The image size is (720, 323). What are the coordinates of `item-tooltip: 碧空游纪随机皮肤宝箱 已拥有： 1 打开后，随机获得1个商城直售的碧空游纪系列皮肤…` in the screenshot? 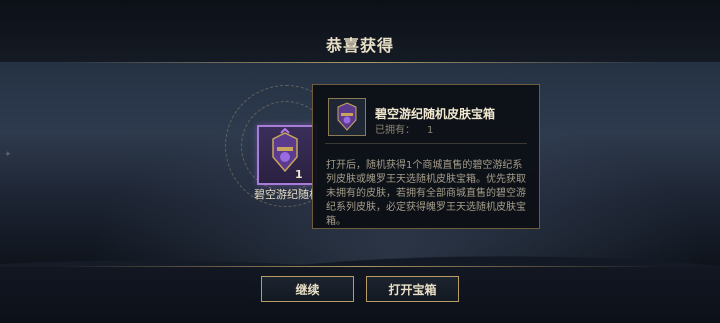 It's located at (426, 156).